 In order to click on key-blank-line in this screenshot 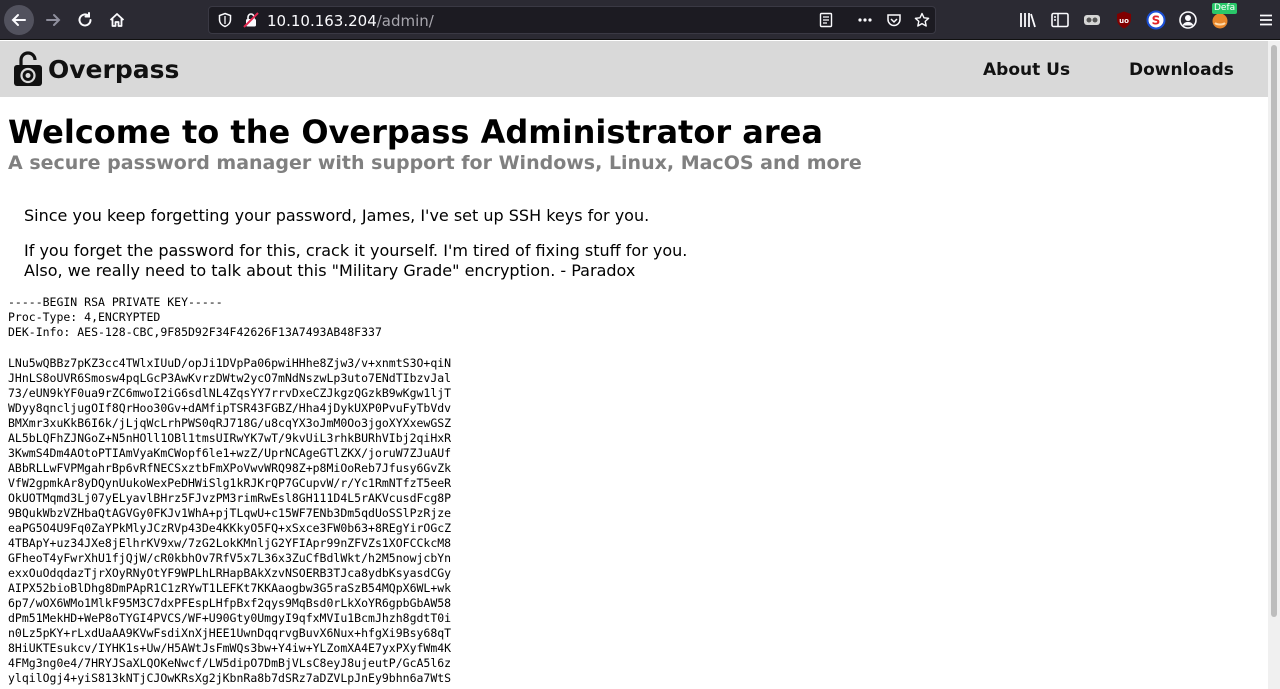, I will do `click(229, 348)`.